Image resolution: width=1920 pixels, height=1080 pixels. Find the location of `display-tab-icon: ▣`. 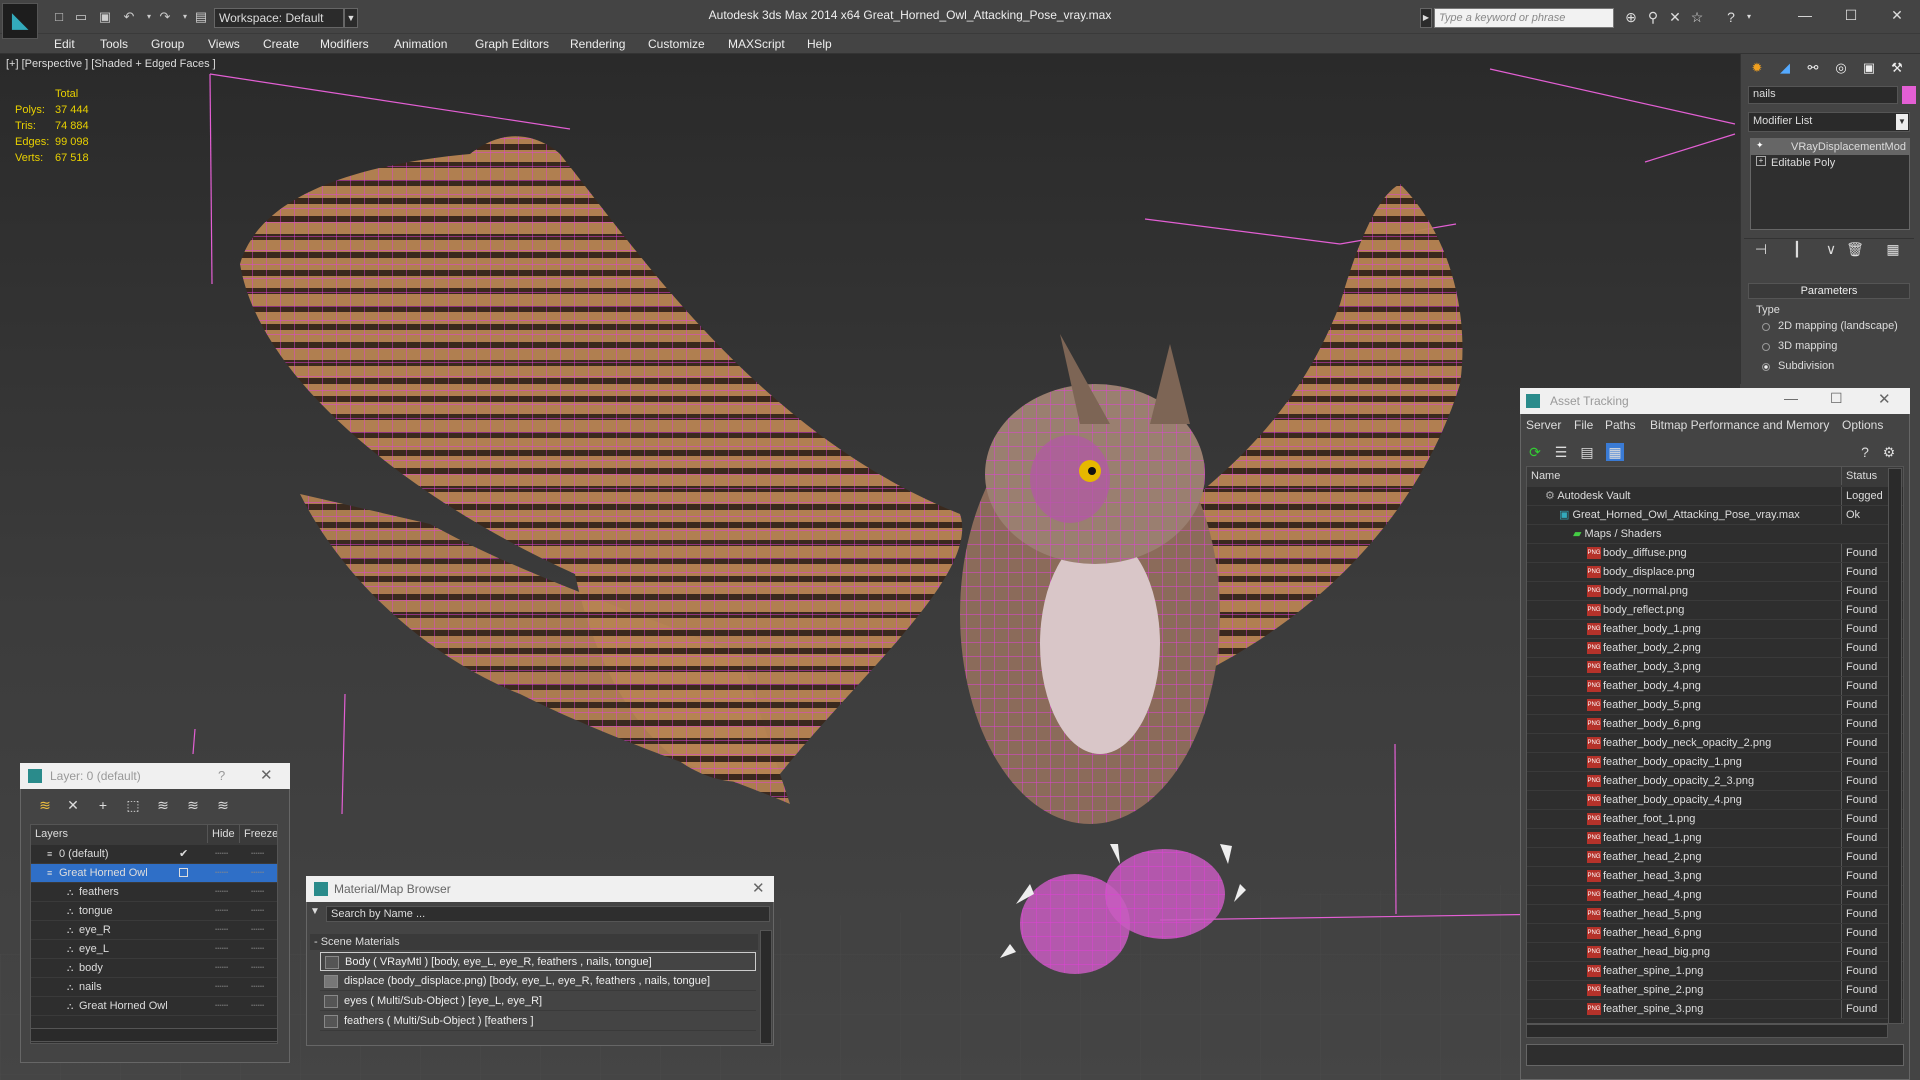

display-tab-icon: ▣ is located at coordinates (1869, 68).